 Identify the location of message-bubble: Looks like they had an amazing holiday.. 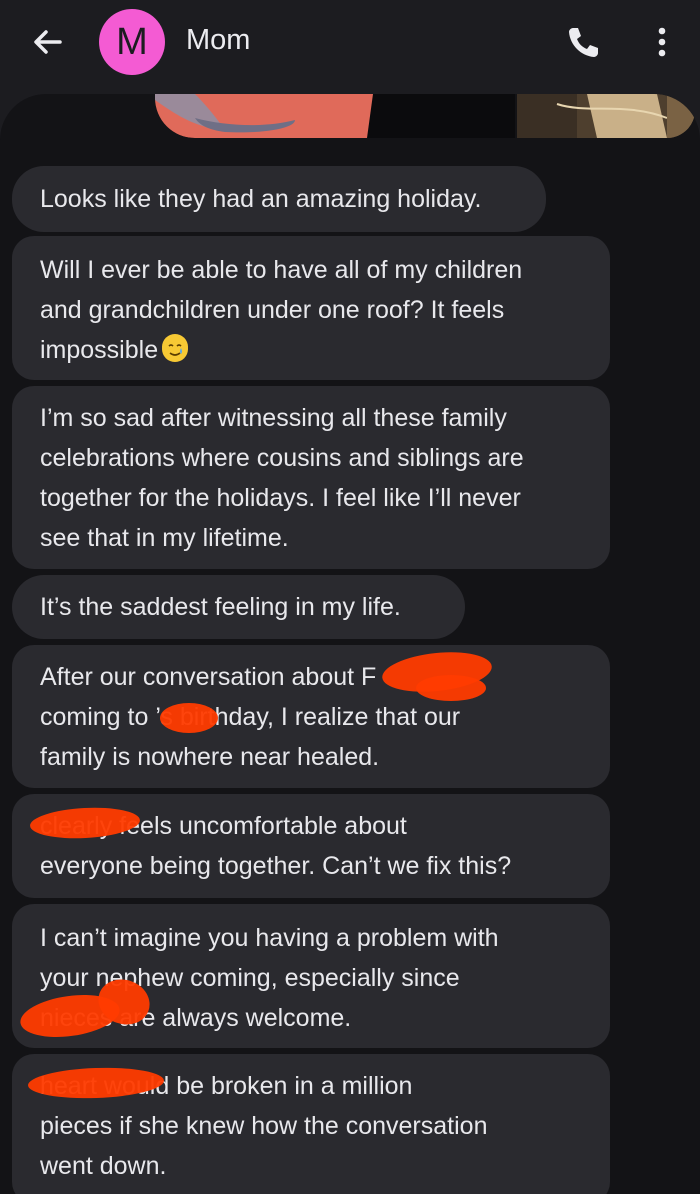
(279, 199).